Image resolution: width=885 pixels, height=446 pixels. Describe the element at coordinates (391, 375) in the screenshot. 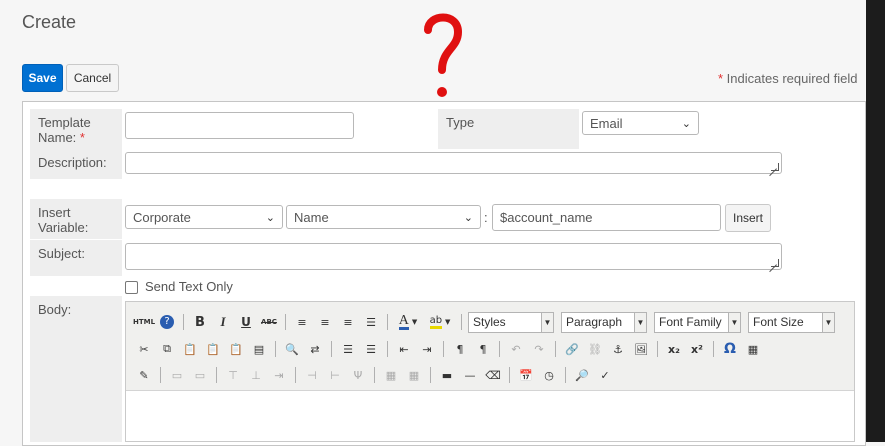

I see `split-cells-icon: ▦` at that location.